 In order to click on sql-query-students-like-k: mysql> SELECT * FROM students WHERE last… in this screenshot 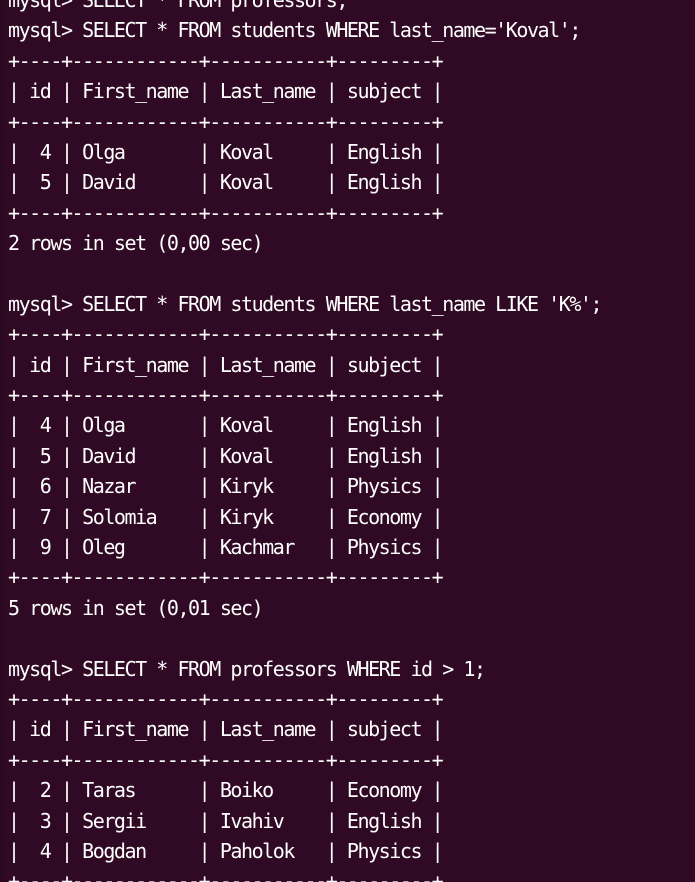, I will do `click(305, 303)`.